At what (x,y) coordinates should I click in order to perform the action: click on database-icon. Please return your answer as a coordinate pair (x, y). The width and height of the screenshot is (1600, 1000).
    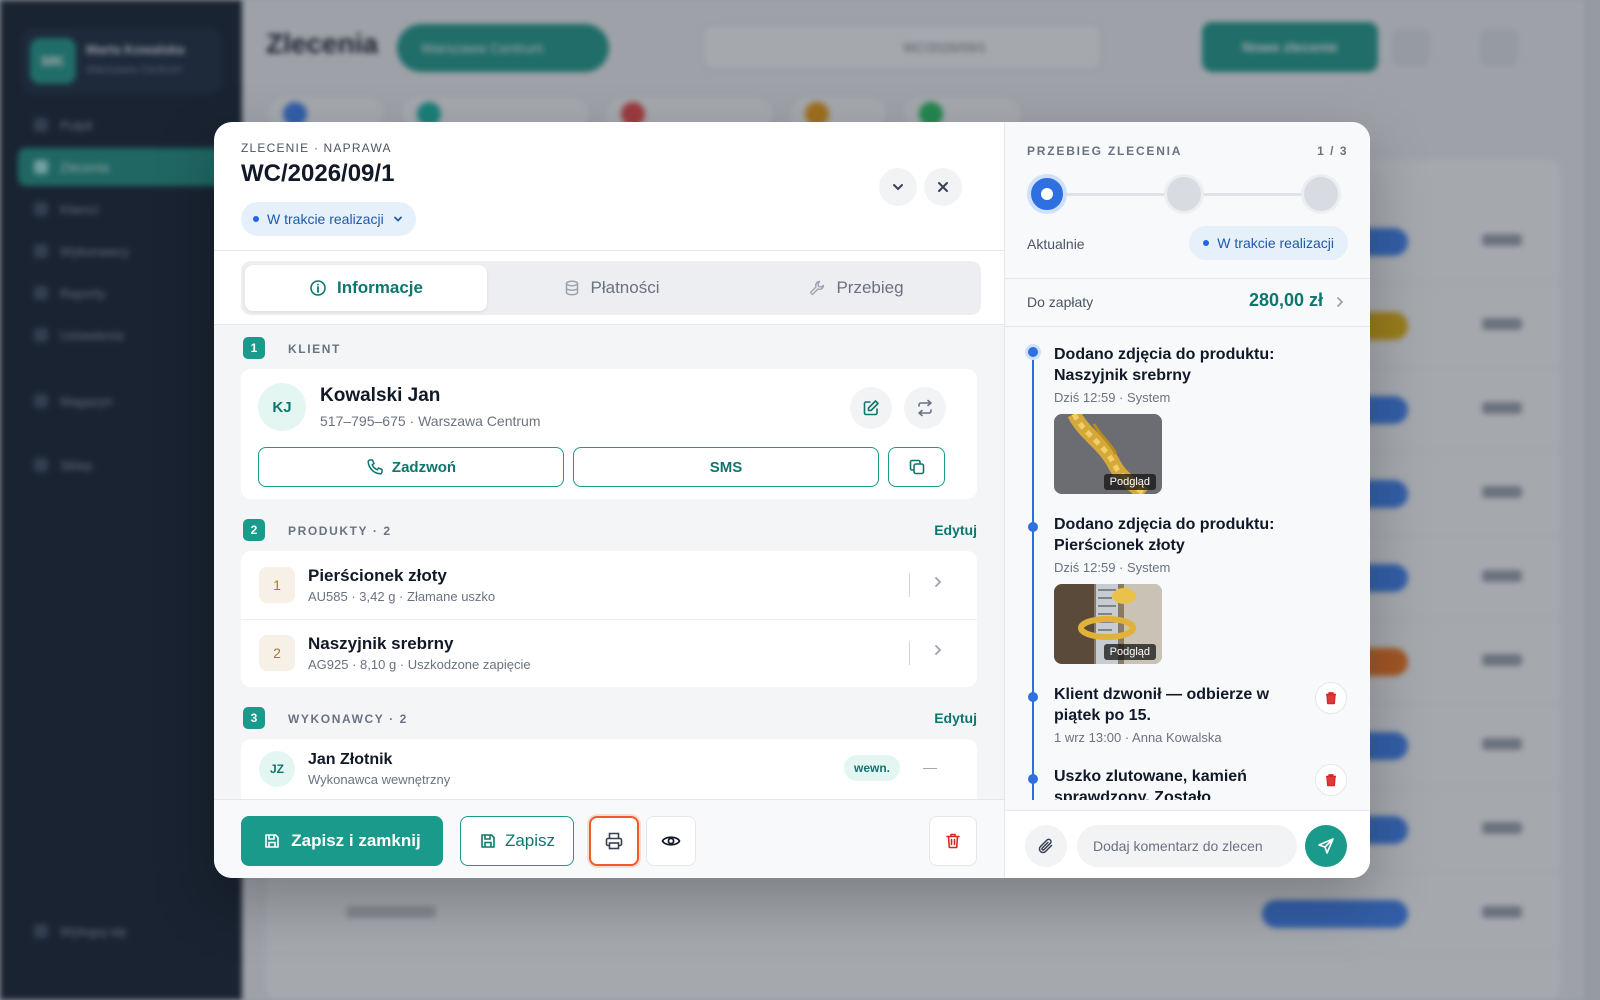
    Looking at the image, I should click on (571, 288).